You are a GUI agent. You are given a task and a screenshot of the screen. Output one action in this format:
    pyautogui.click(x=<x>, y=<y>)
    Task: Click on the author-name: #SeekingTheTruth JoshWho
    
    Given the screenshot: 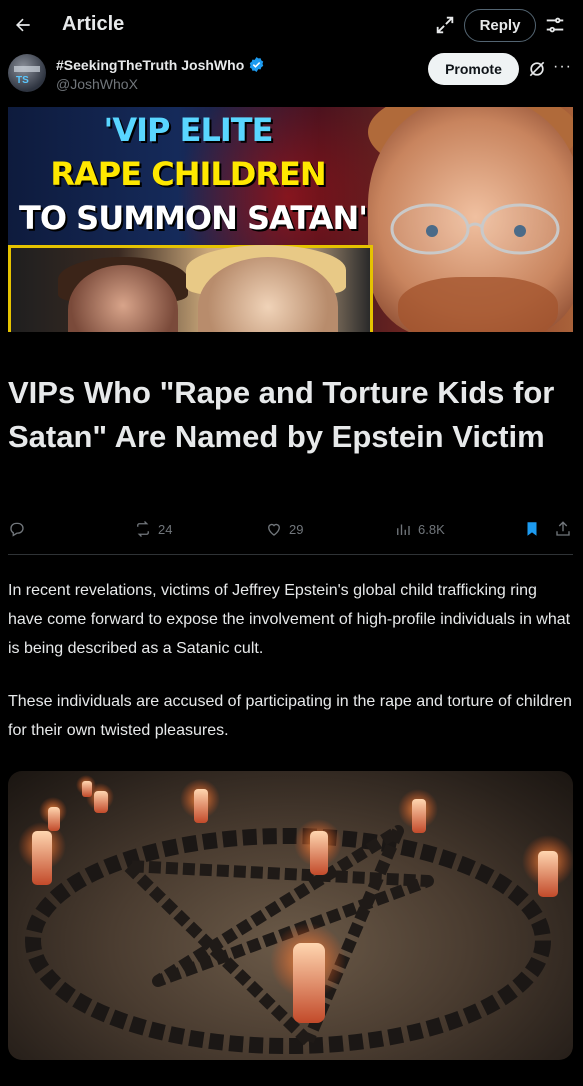 What is the action you would take?
    pyautogui.click(x=160, y=64)
    